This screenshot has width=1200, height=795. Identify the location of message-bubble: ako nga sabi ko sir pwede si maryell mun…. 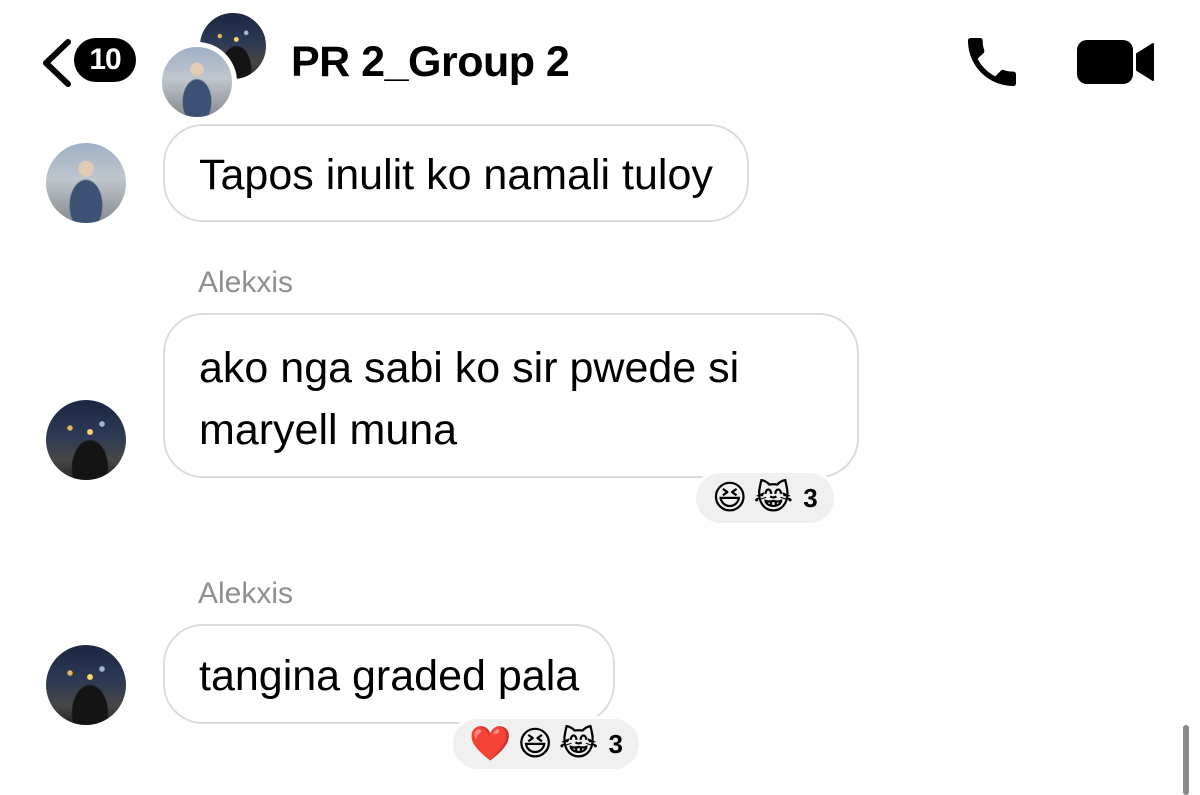
(511, 395).